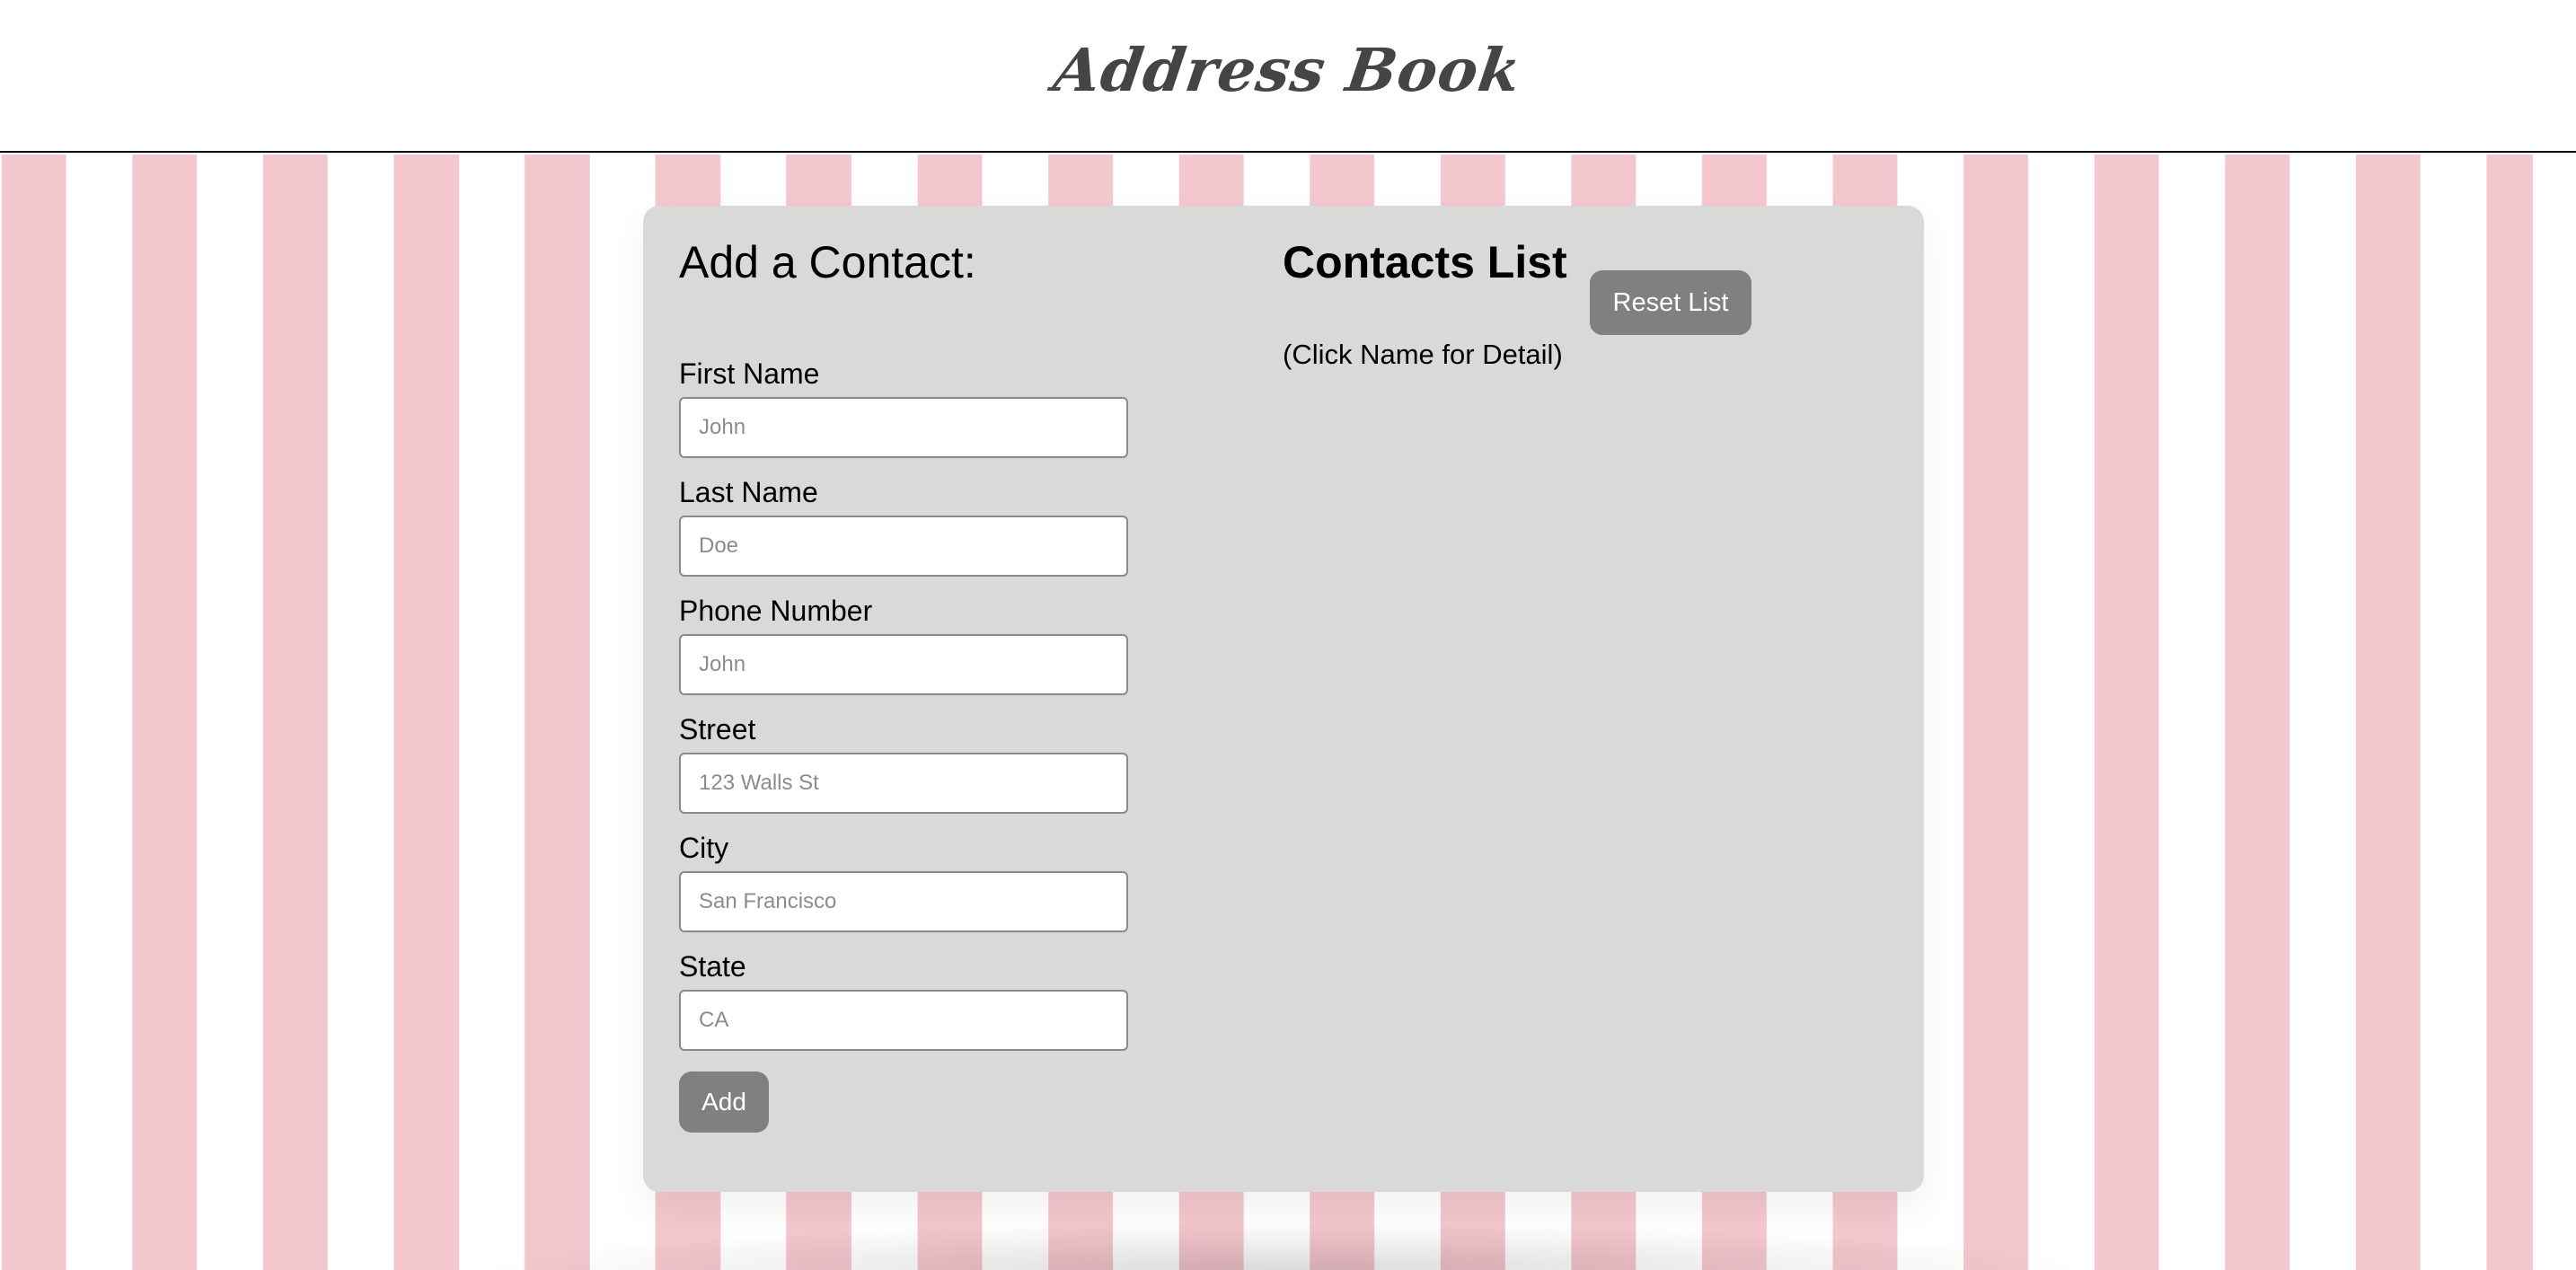 Image resolution: width=2576 pixels, height=1270 pixels. What do you see at coordinates (748, 492) in the screenshot?
I see `last-name-label: Last Name` at bounding box center [748, 492].